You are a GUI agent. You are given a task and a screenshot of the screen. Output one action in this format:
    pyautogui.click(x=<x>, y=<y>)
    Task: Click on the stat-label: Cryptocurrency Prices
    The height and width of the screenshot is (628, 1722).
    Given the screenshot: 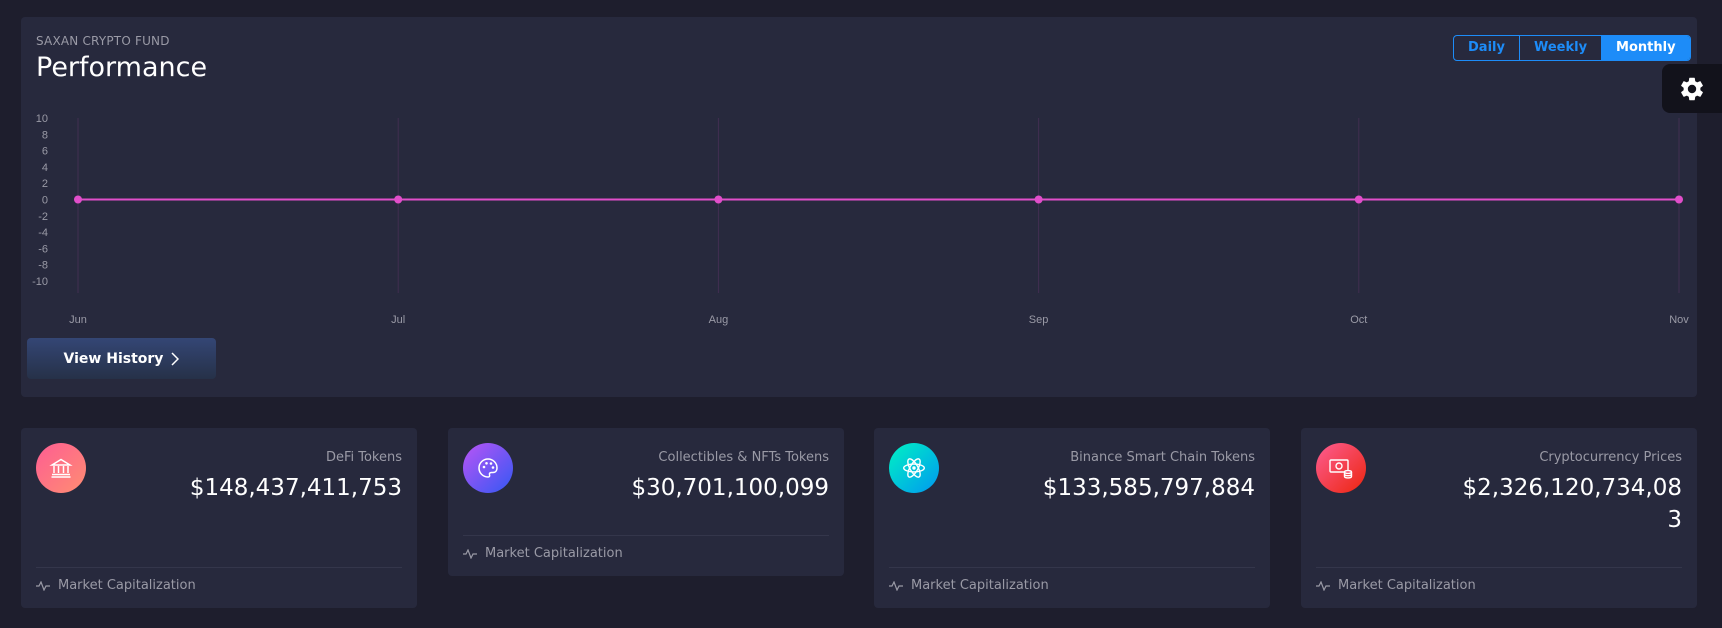 What is the action you would take?
    pyautogui.click(x=1610, y=457)
    